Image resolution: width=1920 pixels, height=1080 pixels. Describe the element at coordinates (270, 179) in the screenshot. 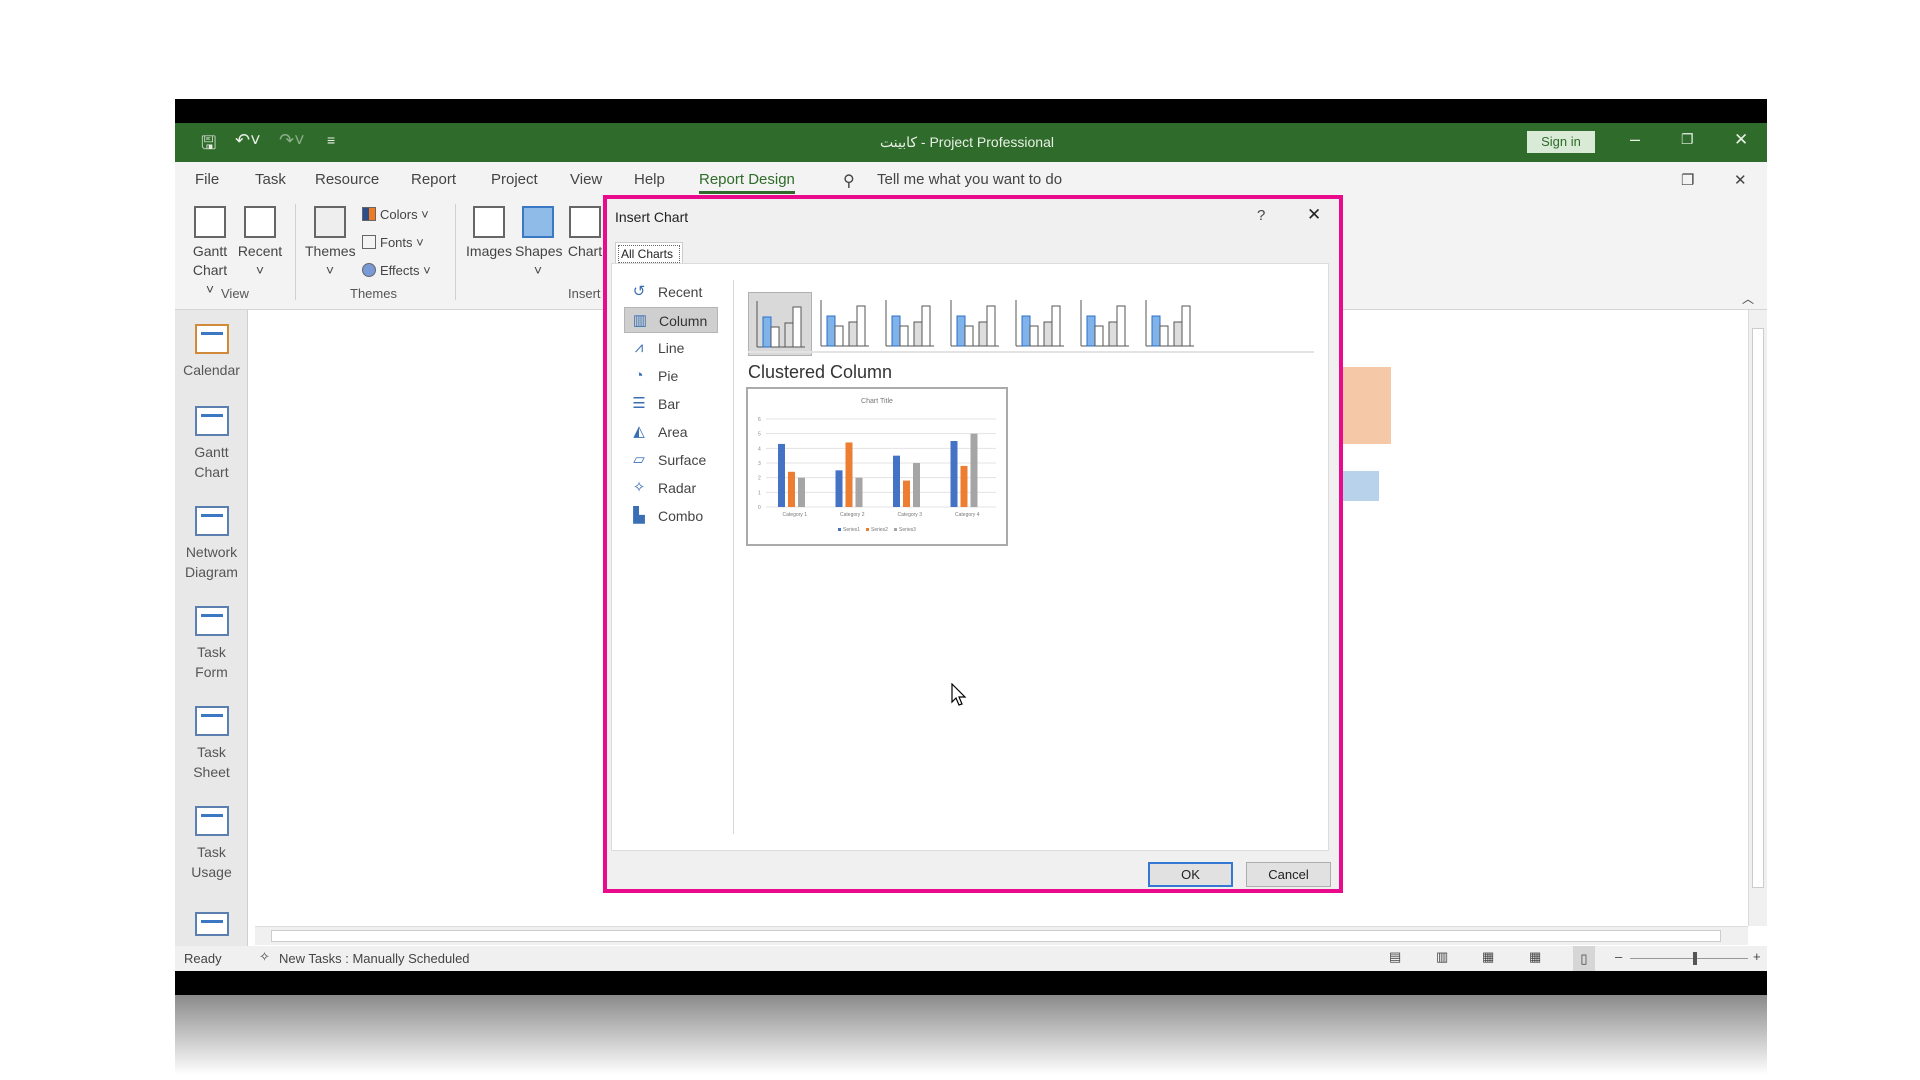

I see `tab-task: Task` at that location.